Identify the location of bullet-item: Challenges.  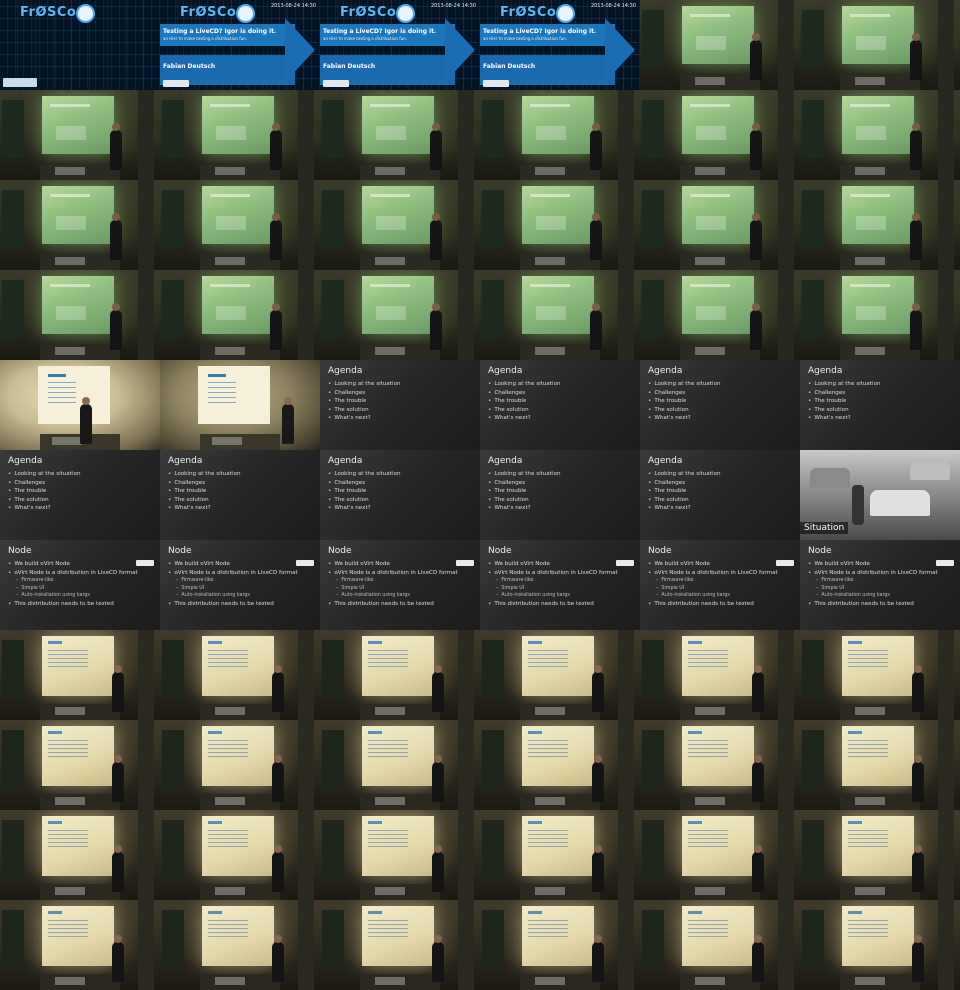
(684, 393).